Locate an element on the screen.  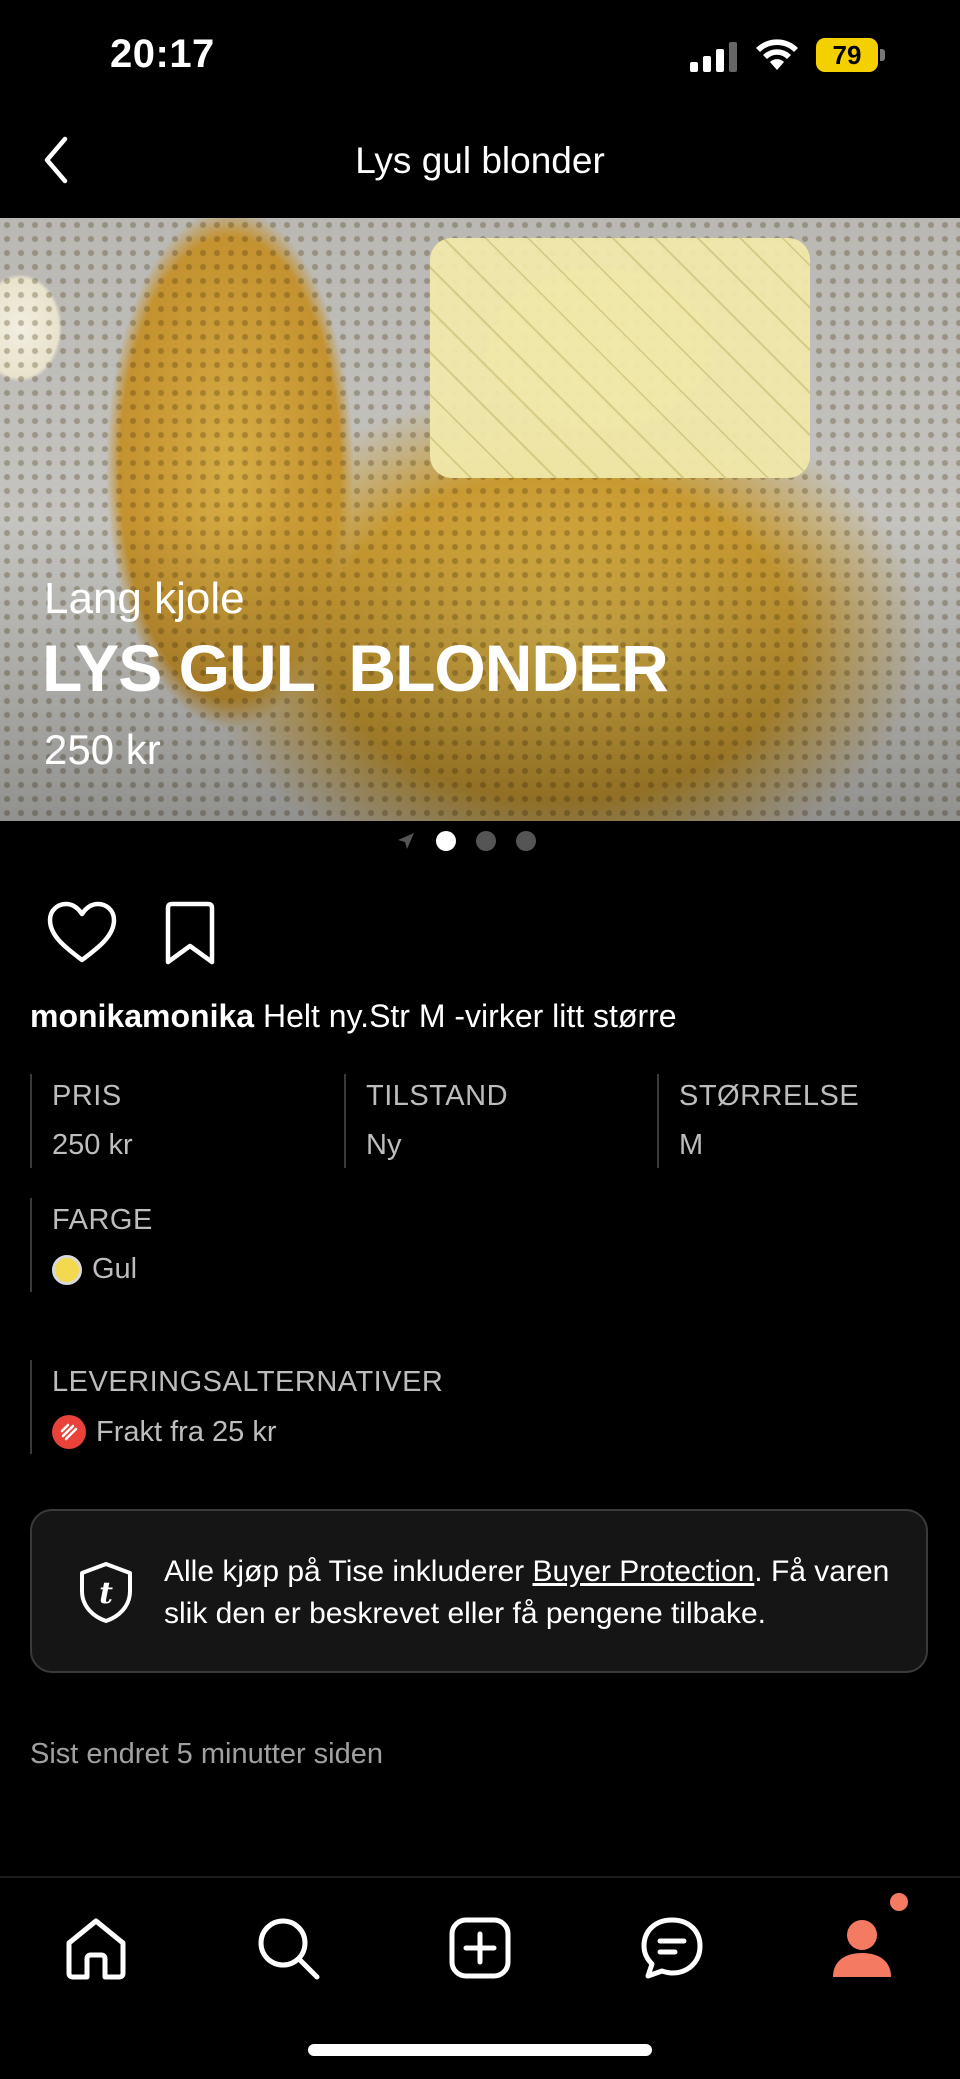
signal-icon is located at coordinates (713, 57).